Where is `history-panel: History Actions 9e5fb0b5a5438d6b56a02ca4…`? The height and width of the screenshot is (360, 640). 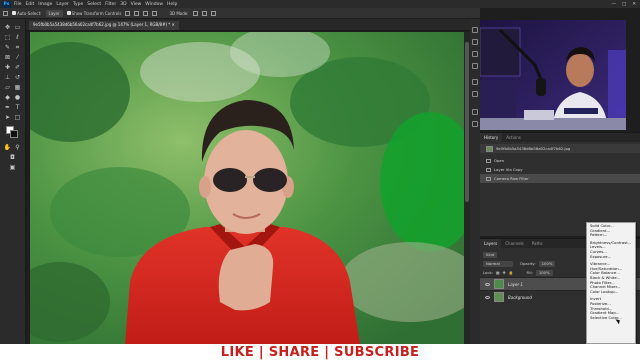 history-panel: History Actions 9e5fb0b5a5438d6b56a02ca4… is located at coordinates (560, 184).